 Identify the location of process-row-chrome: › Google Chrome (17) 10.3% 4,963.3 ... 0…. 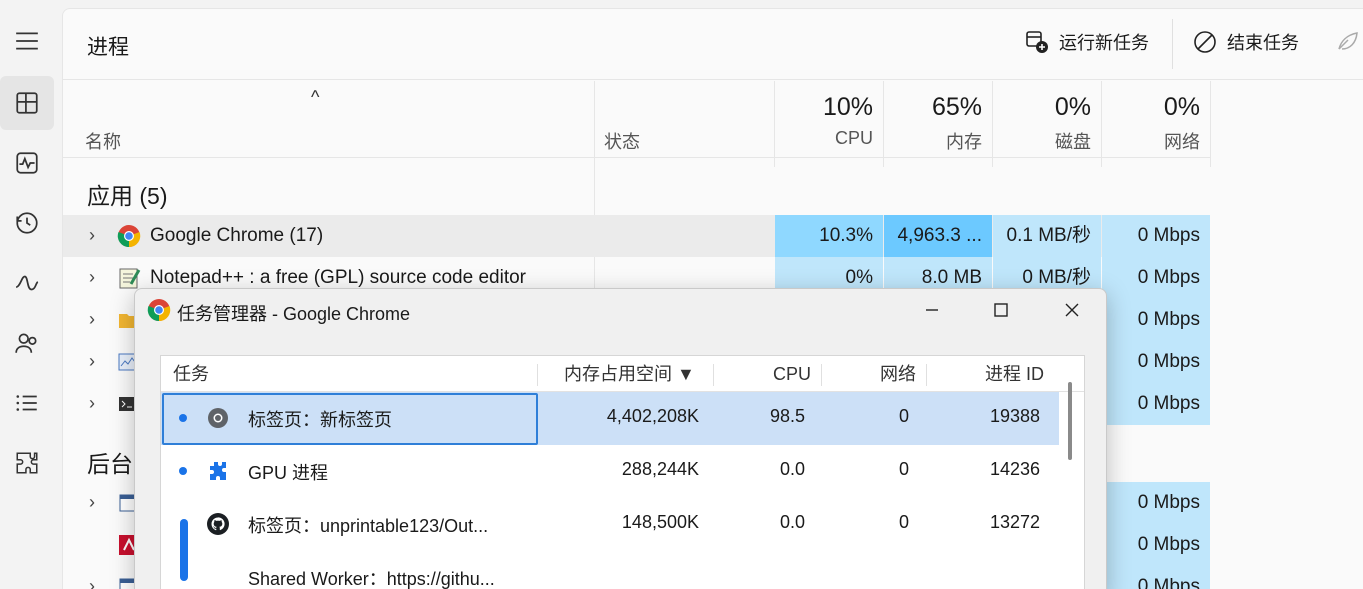
(636, 236).